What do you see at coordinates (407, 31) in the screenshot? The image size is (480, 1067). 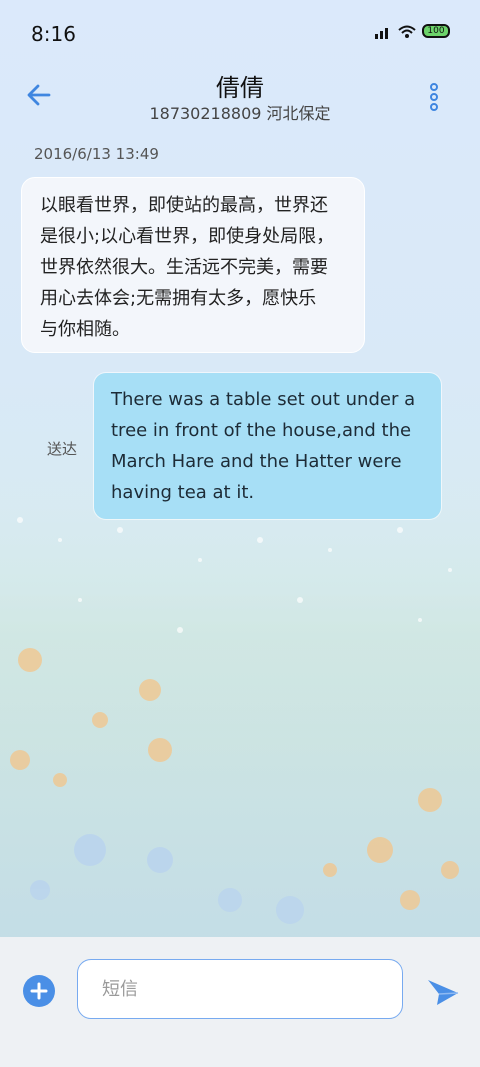 I see `wifi-icon` at bounding box center [407, 31].